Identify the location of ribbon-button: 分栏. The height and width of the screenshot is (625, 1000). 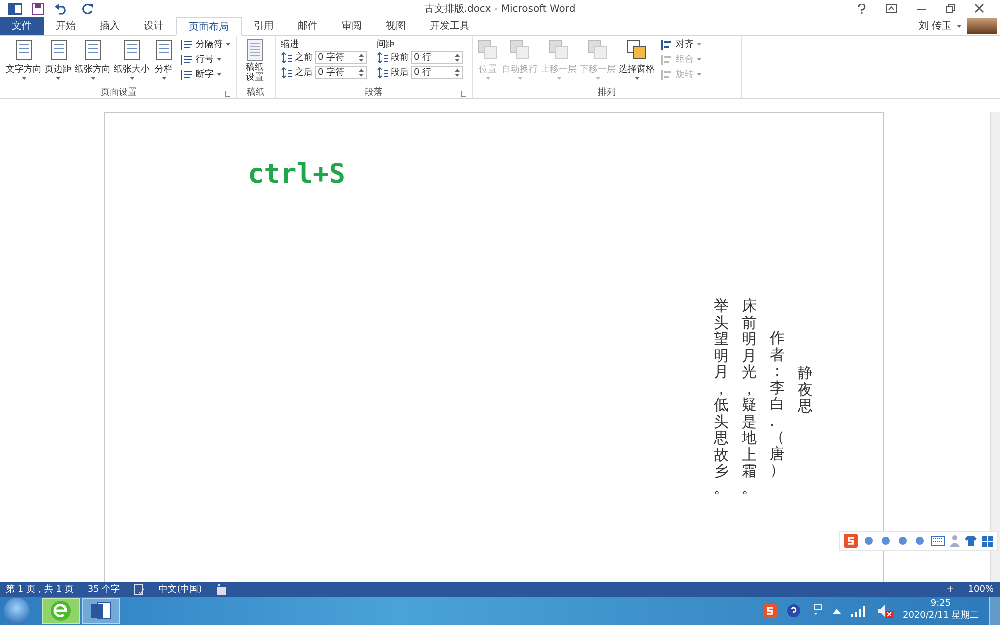
(164, 59).